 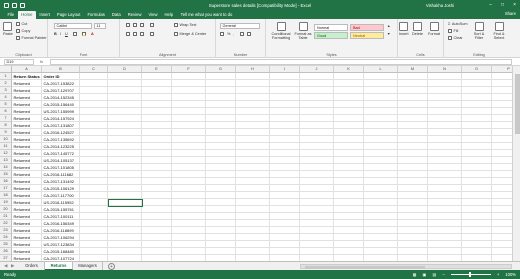 I want to click on tab-page-layout: Page Layout, so click(x=68, y=15).